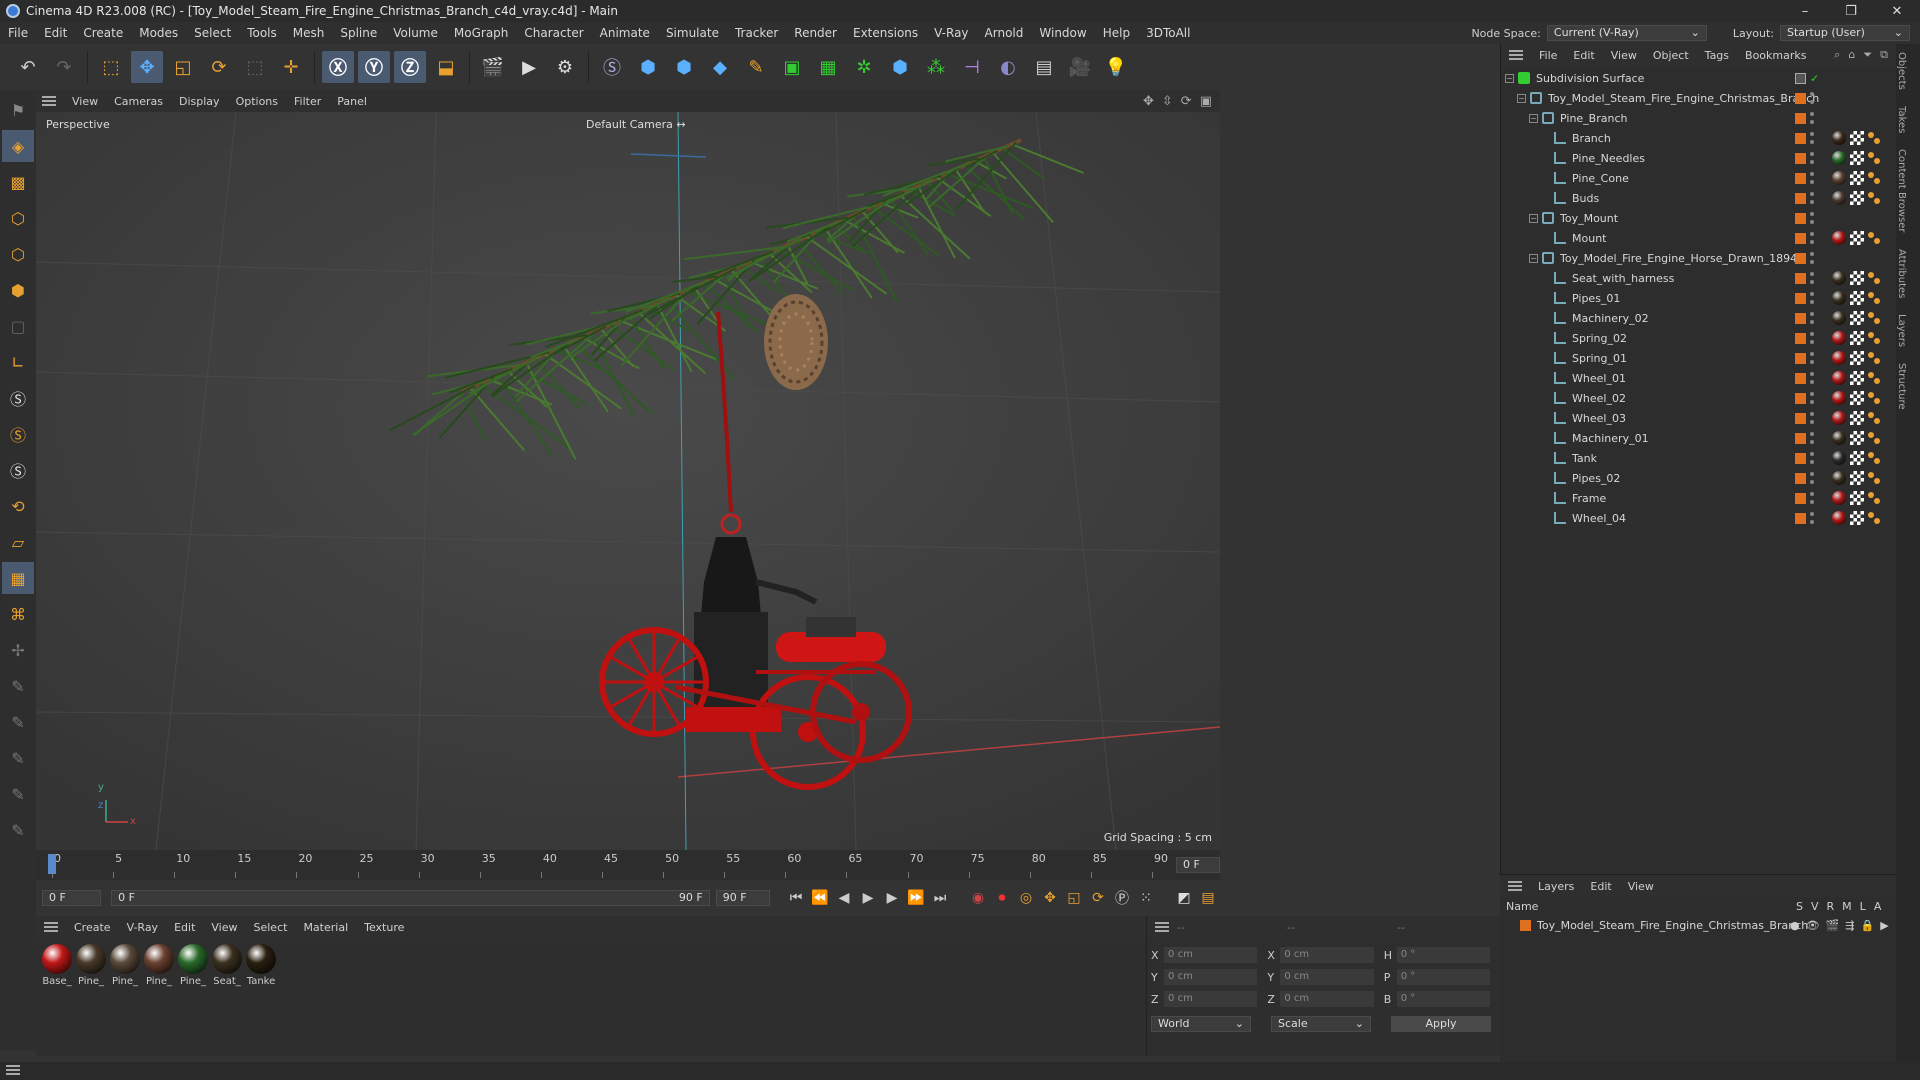  I want to click on playhead, so click(52, 864).